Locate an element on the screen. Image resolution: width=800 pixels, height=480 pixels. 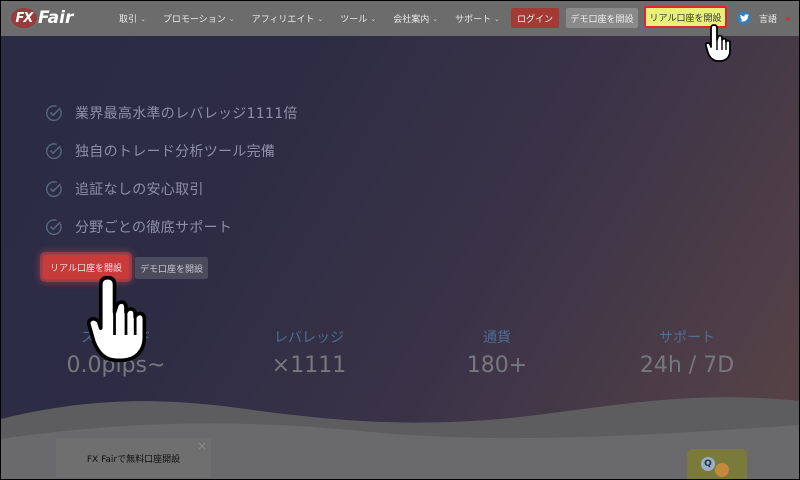
main-nav: 取引 ⌄ プロモーション ⌄ アフィリエイト ⌄ ツール ⌄ 会社案内 ⌄ サポート ⌄ is located at coordinates (318, 19).